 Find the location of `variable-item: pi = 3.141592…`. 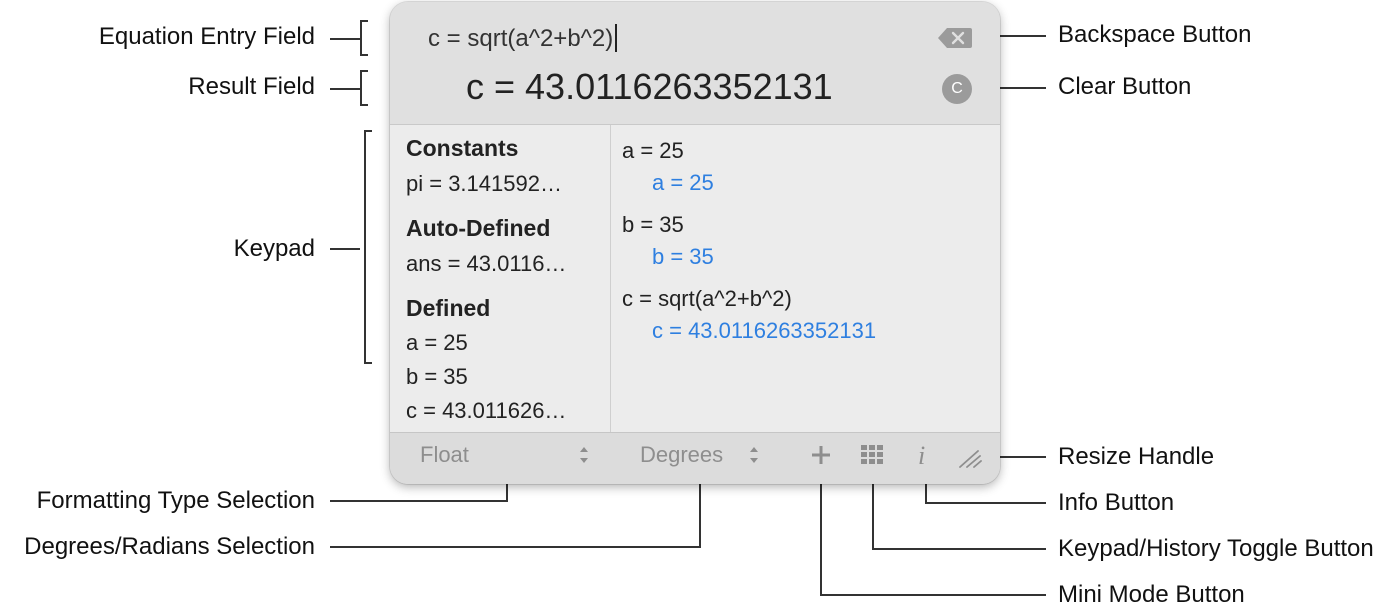

variable-item: pi = 3.141592… is located at coordinates (484, 184).